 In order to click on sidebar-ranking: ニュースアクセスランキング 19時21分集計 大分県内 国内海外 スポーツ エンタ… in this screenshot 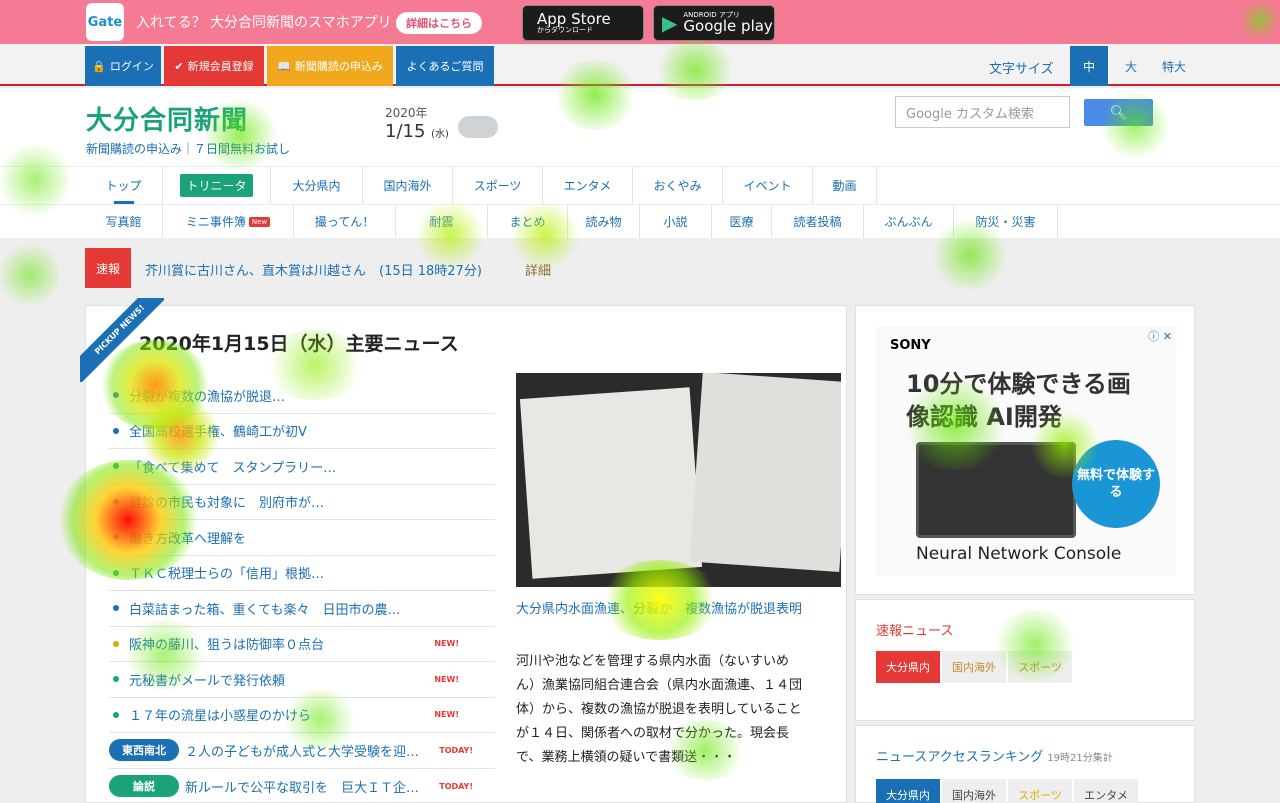, I will do `click(1025, 764)`.